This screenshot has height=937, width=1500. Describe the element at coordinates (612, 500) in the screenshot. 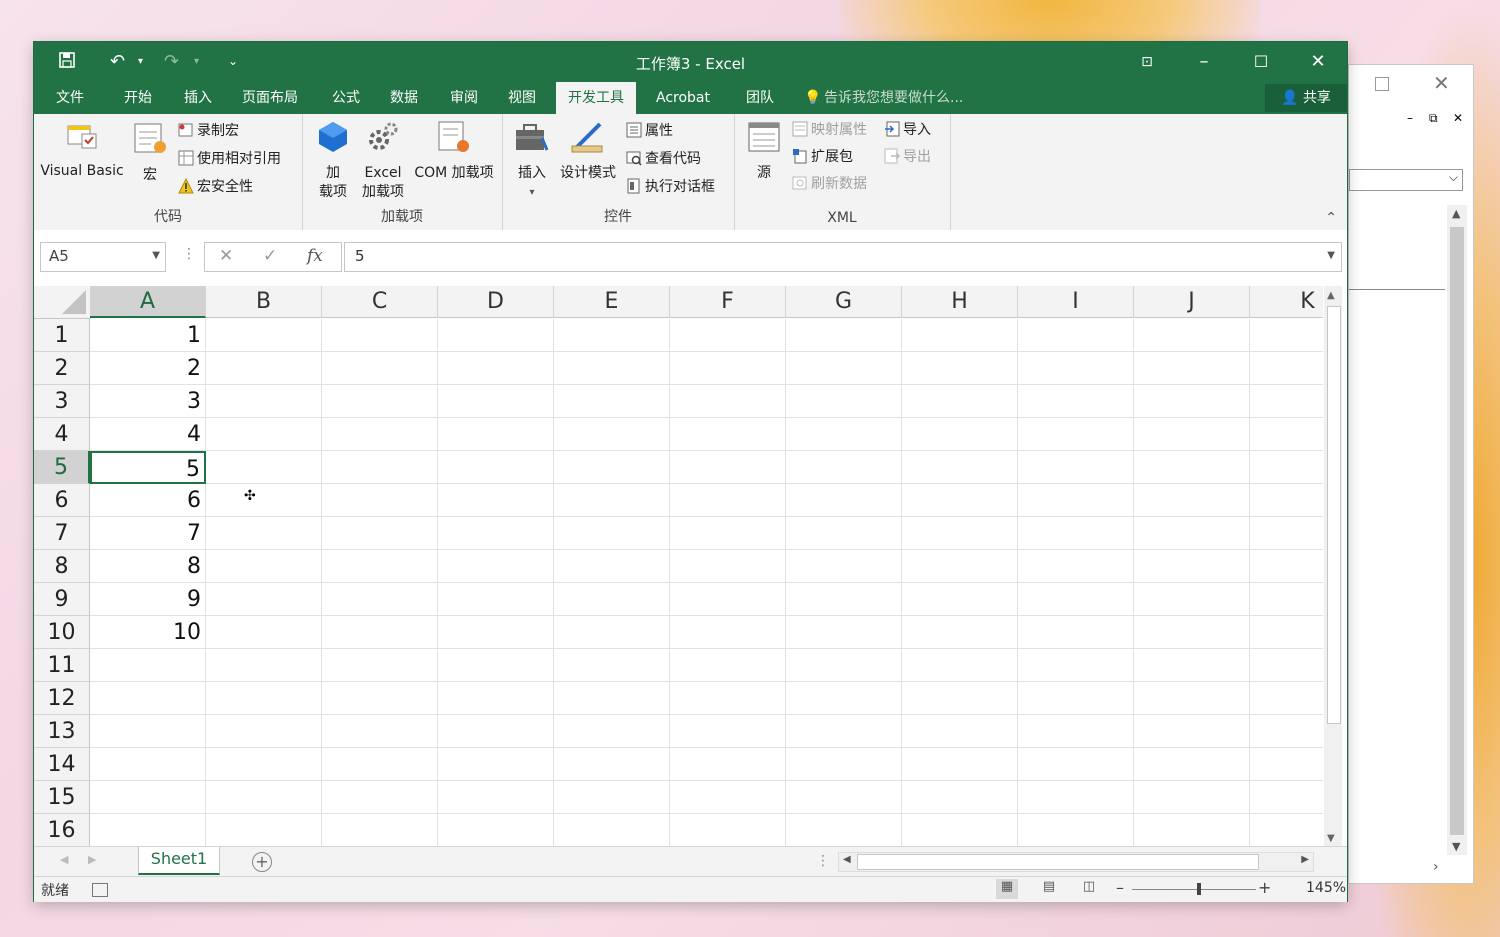

I see `cell-e6` at that location.